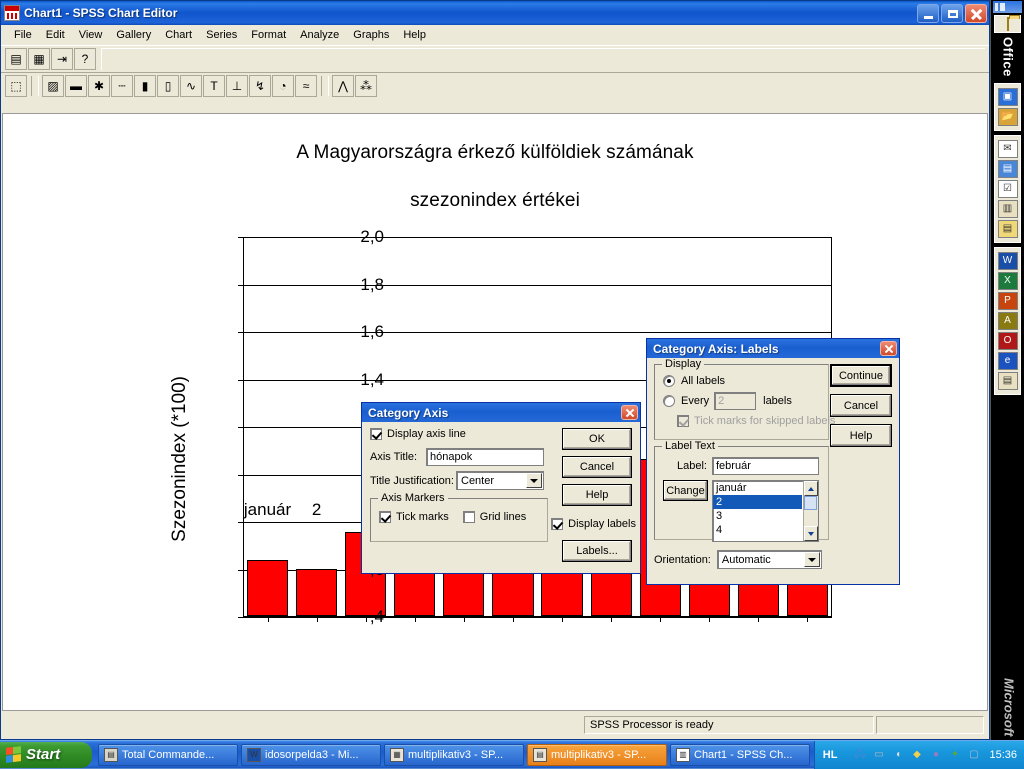  I want to click on line-interpolation-icon: ∿, so click(191, 86).